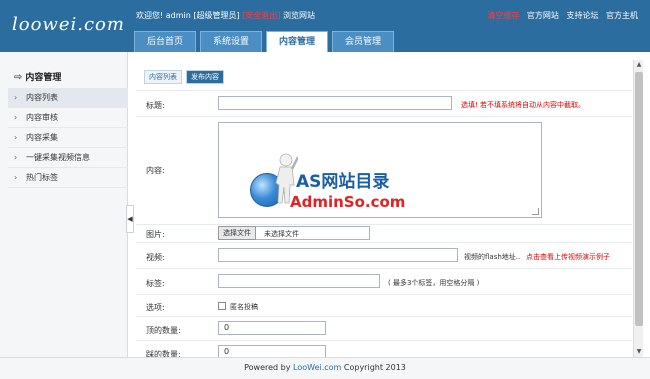 This screenshot has height=379, width=650. I want to click on down-count-input: 0, so click(272, 351).